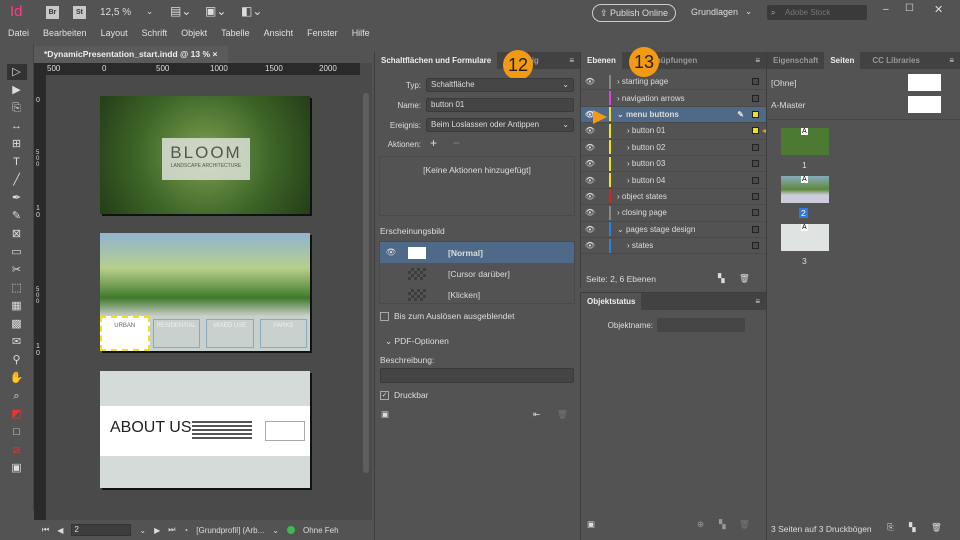 The image size is (960, 540). I want to click on pen-tool-icon: ✒, so click(17, 198).